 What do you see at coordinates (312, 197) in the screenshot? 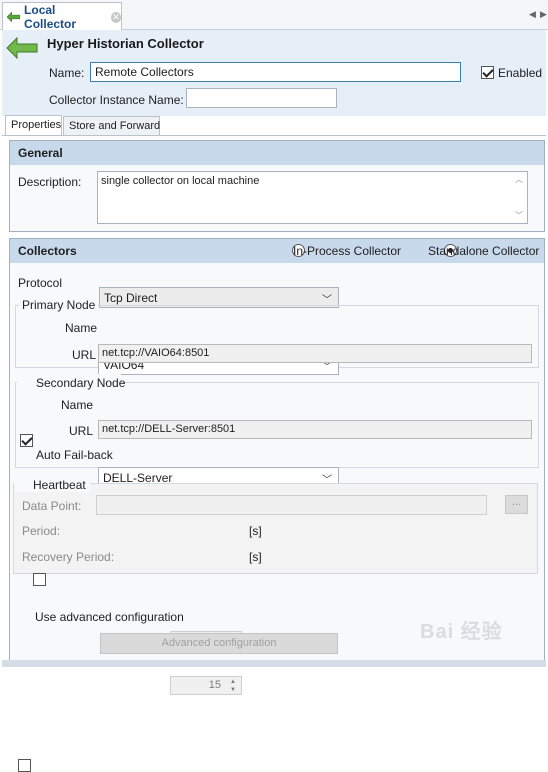
I see `description-field: single collector on local machine ︿ ﹀` at bounding box center [312, 197].